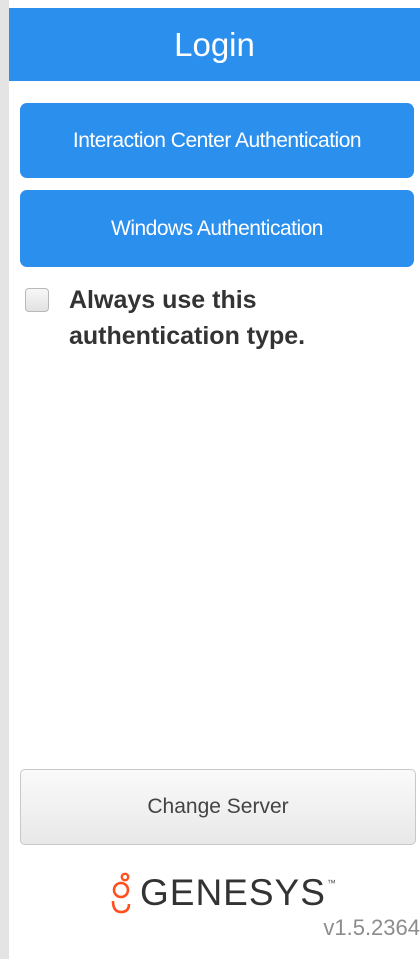 This screenshot has width=420, height=959. I want to click on remember-auth-checkbox, so click(37, 300).